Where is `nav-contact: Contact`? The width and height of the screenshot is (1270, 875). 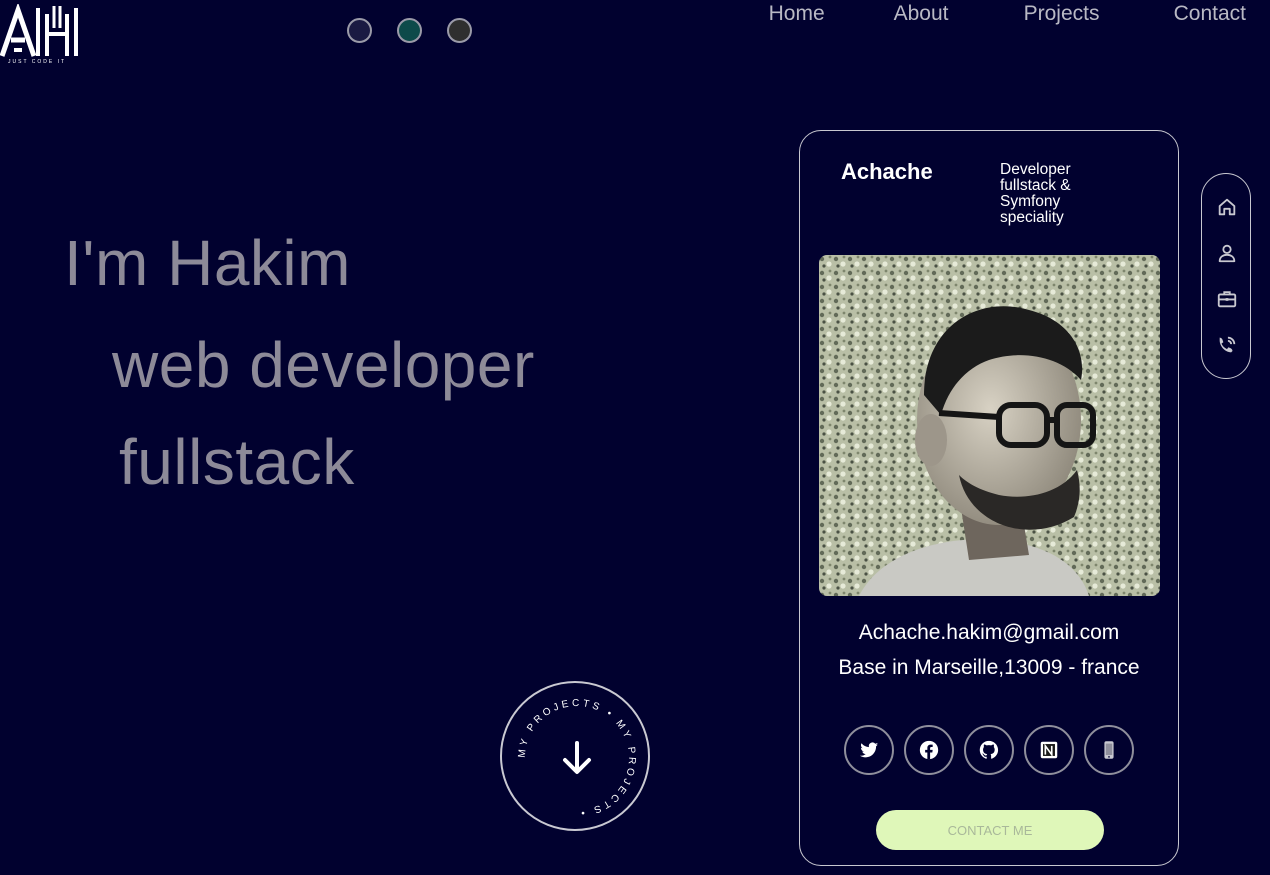 nav-contact: Contact is located at coordinates (1210, 14).